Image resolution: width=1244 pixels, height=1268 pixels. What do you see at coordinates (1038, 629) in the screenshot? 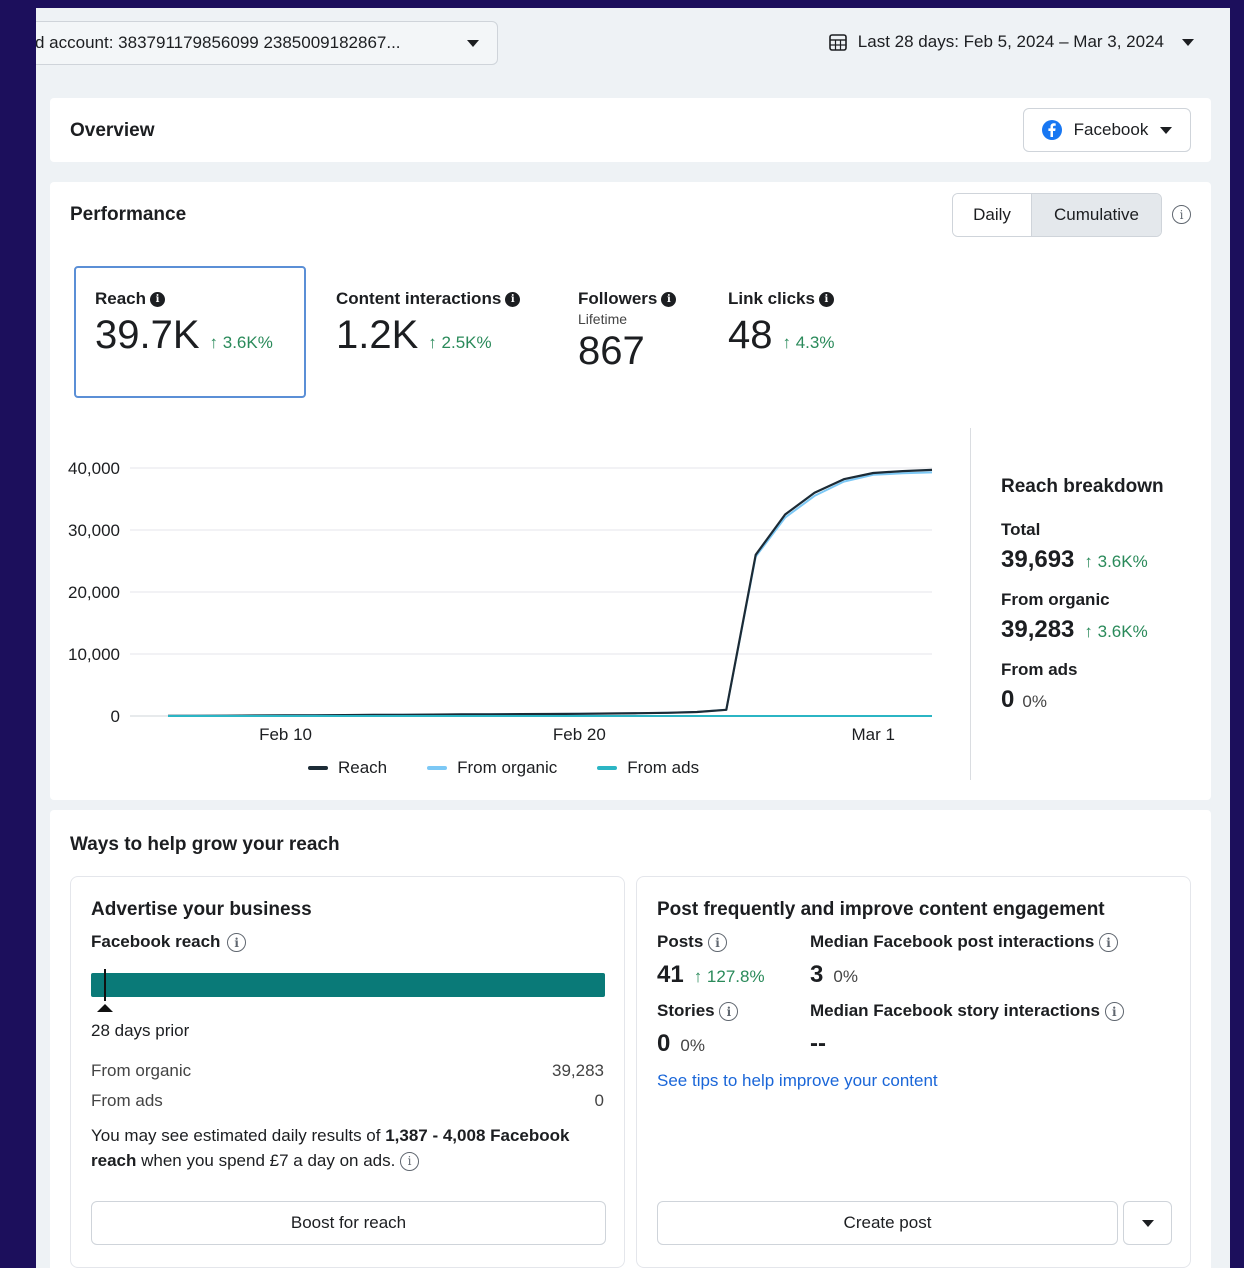
I see `breakdown-organic-value: 39,283` at bounding box center [1038, 629].